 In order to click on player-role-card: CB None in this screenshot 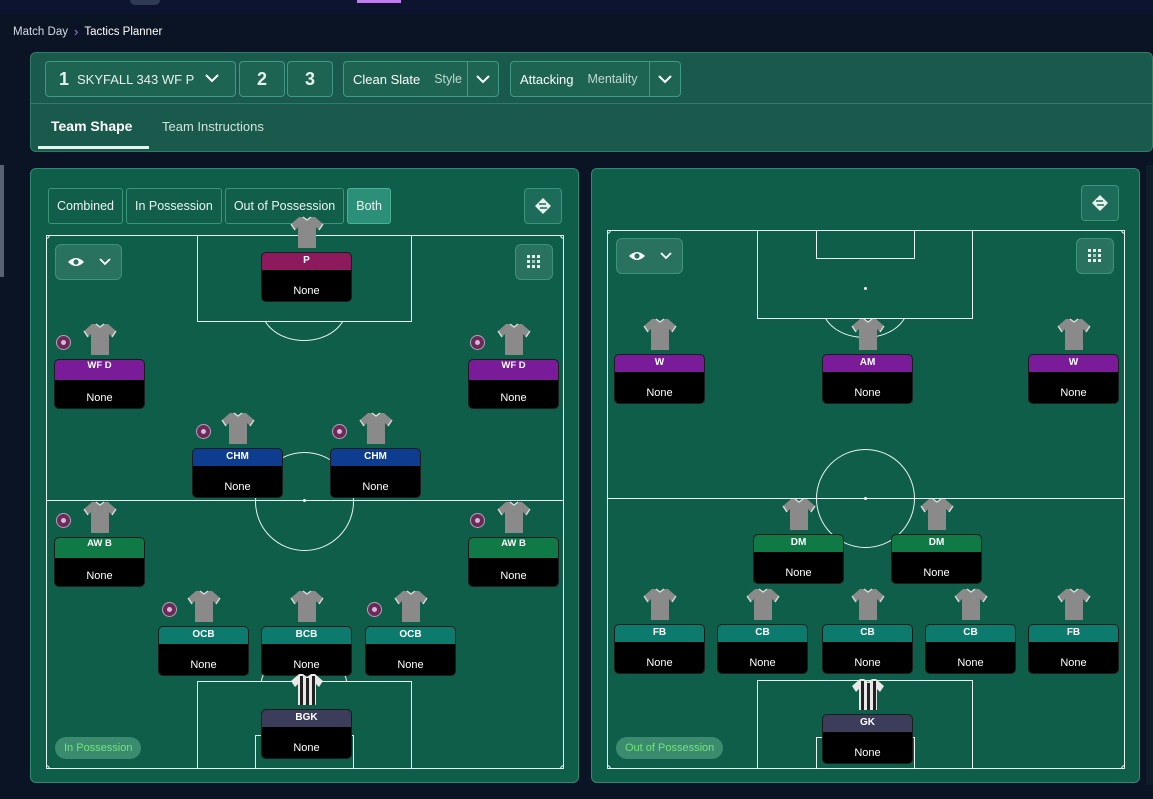, I will do `click(970, 649)`.